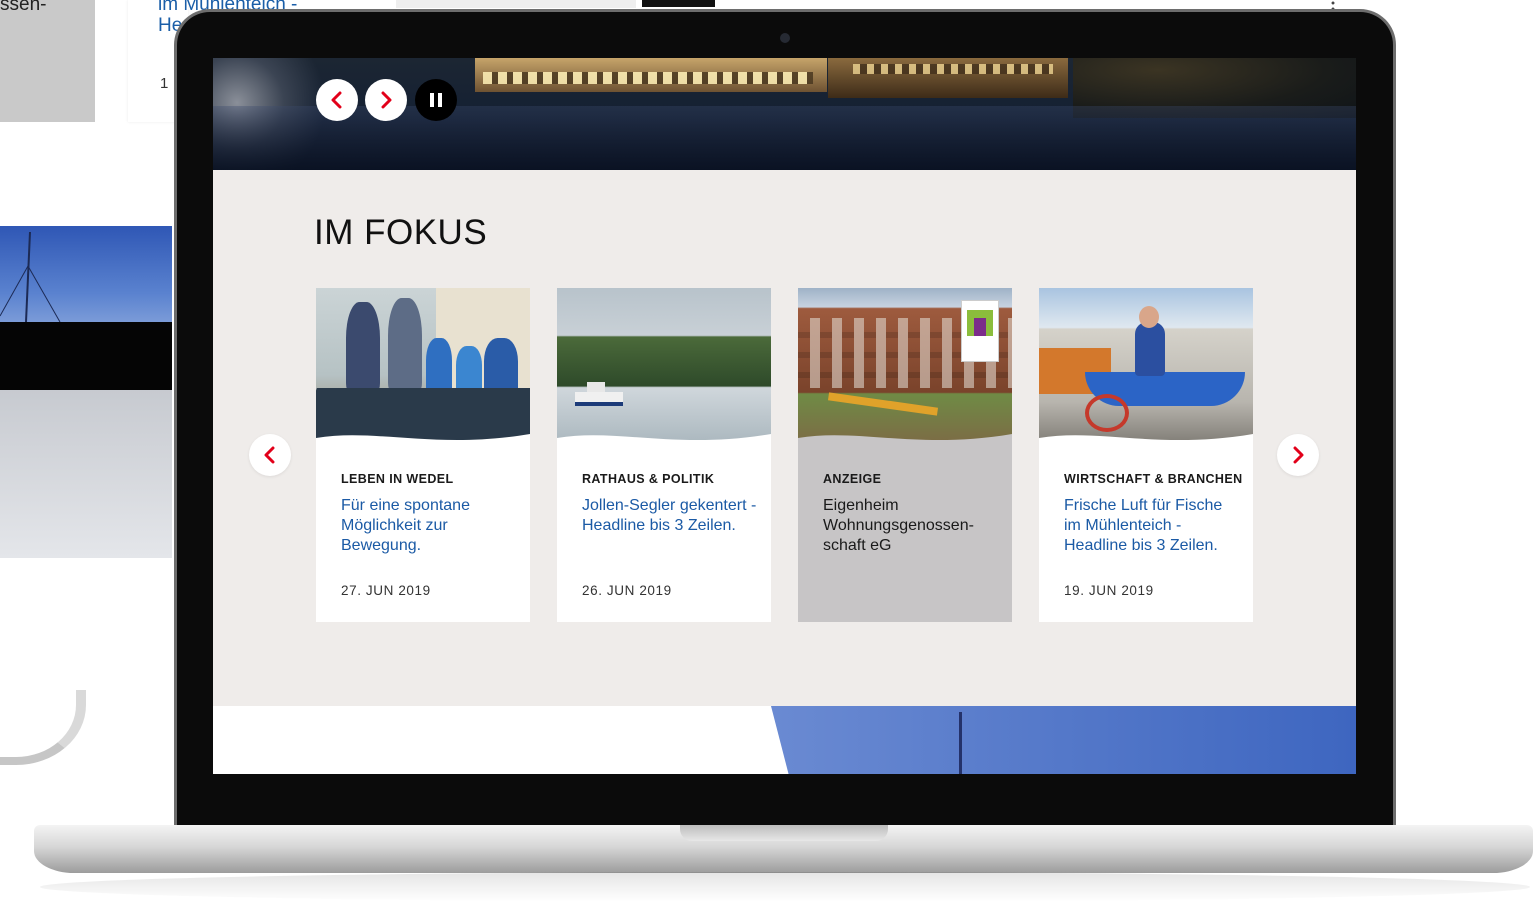  I want to click on card-title-link: Eigenheim Wohnungsgenossen-schaft eG, so click(910, 526).